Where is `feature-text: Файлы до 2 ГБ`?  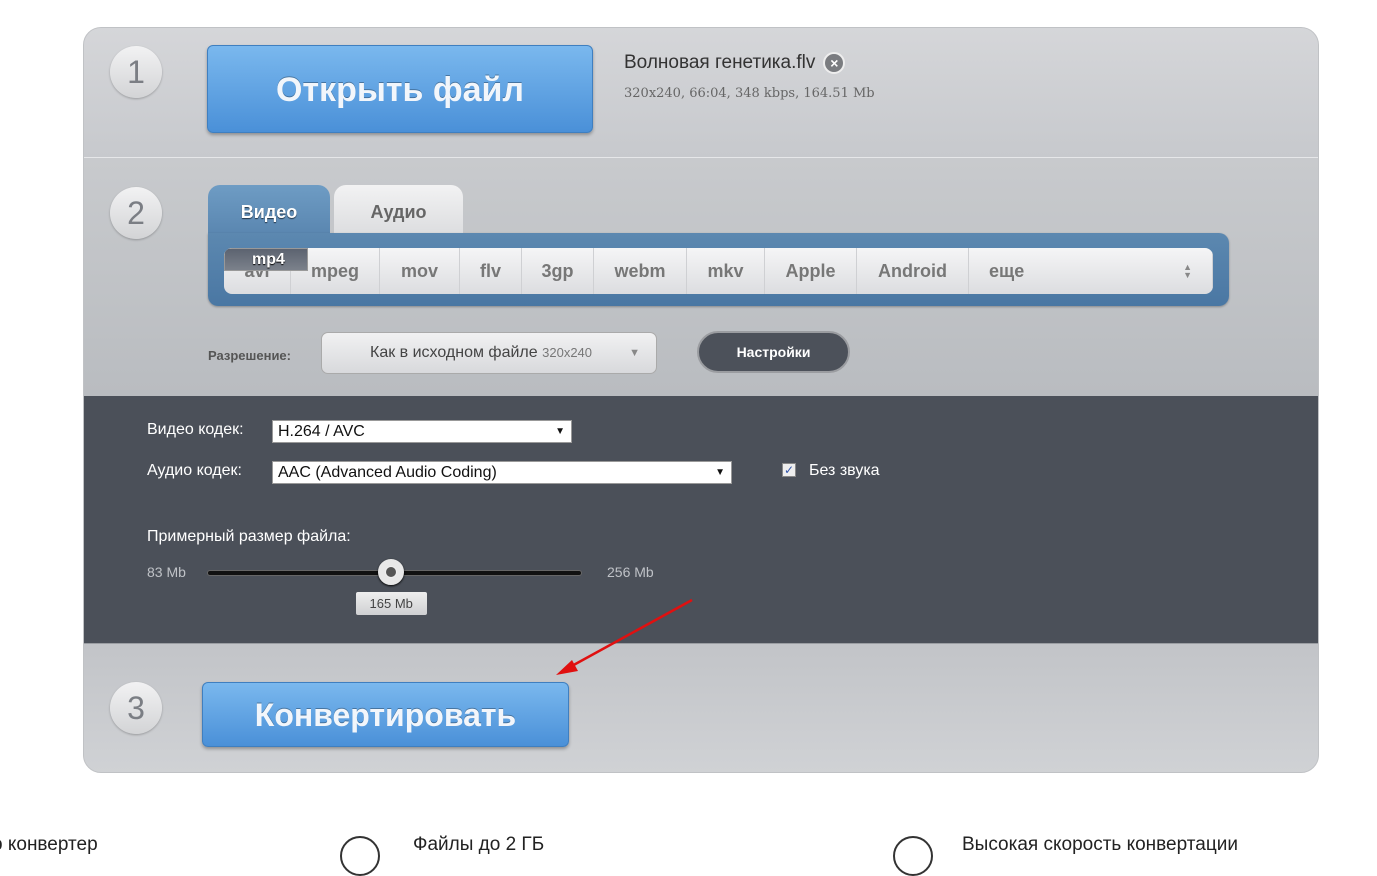
feature-text: Файлы до 2 ГБ is located at coordinates (479, 844).